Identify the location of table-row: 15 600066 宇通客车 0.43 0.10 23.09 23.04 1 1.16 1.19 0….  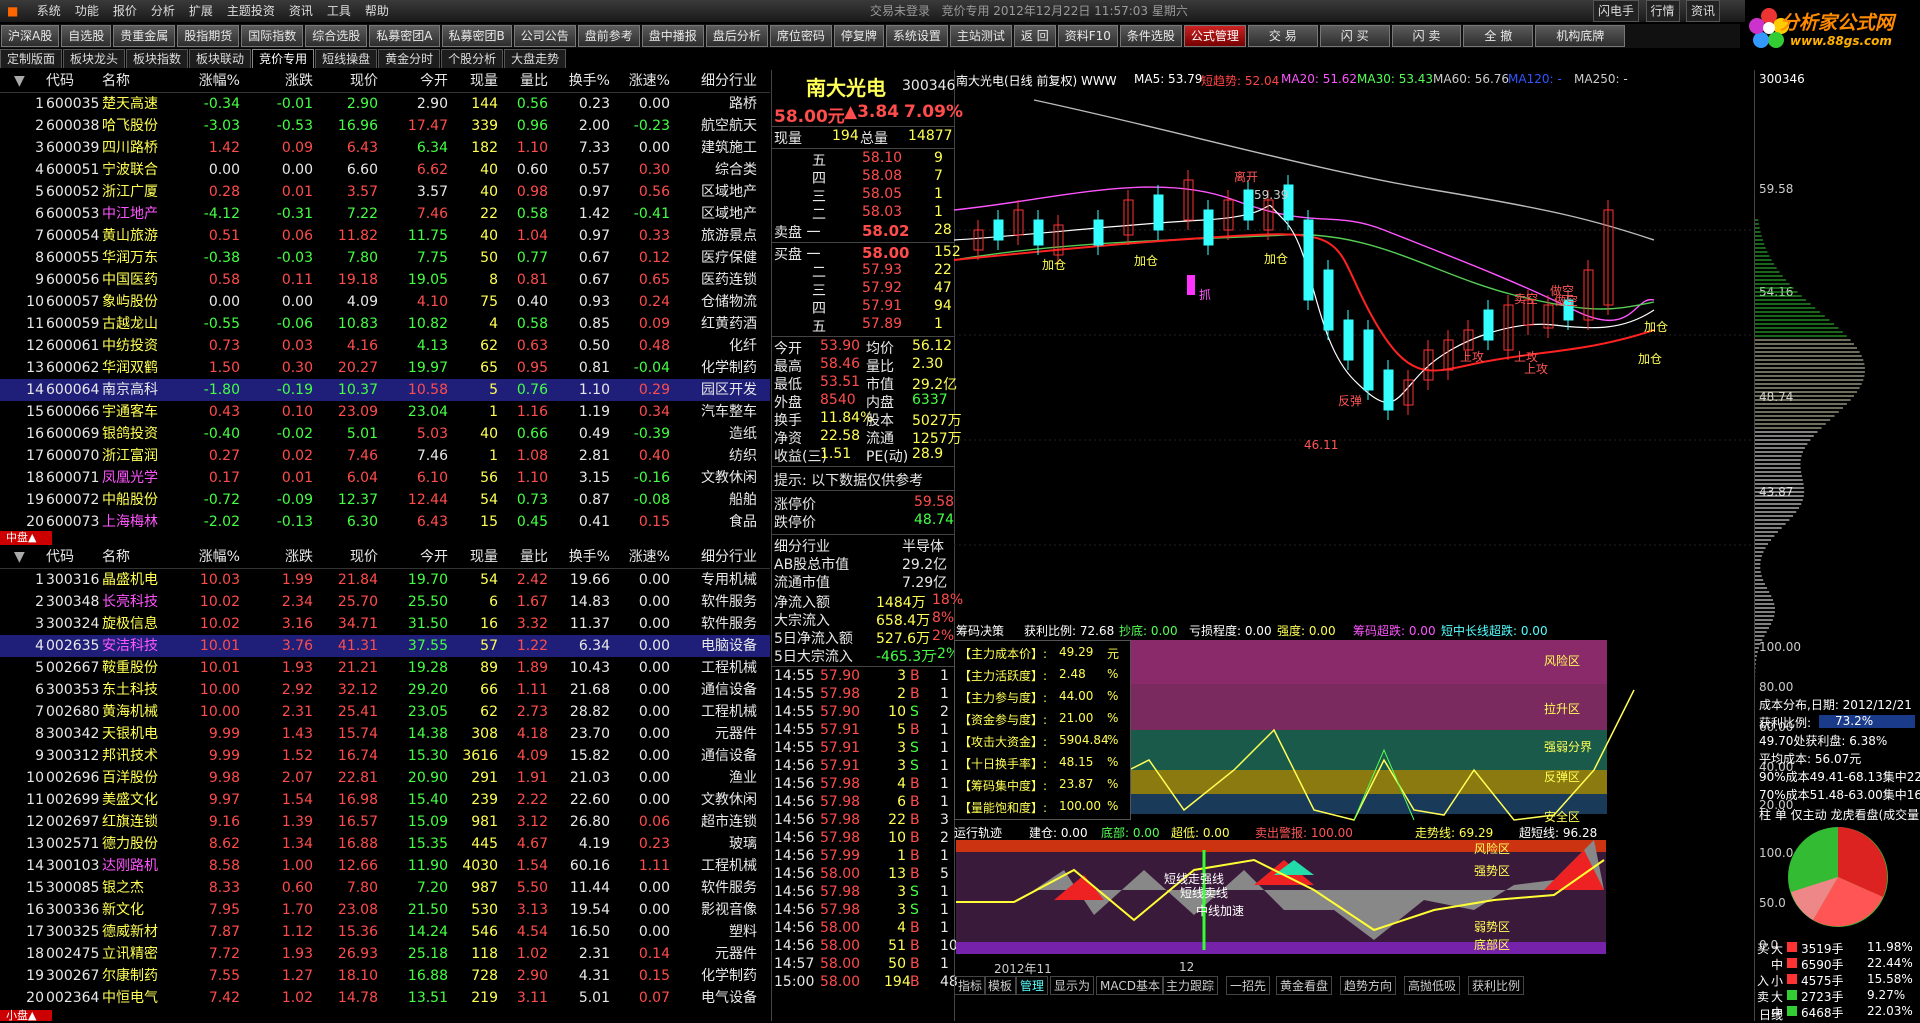
(385, 412).